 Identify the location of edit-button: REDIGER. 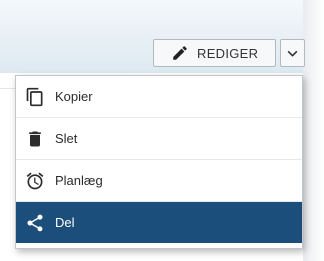
(214, 53).